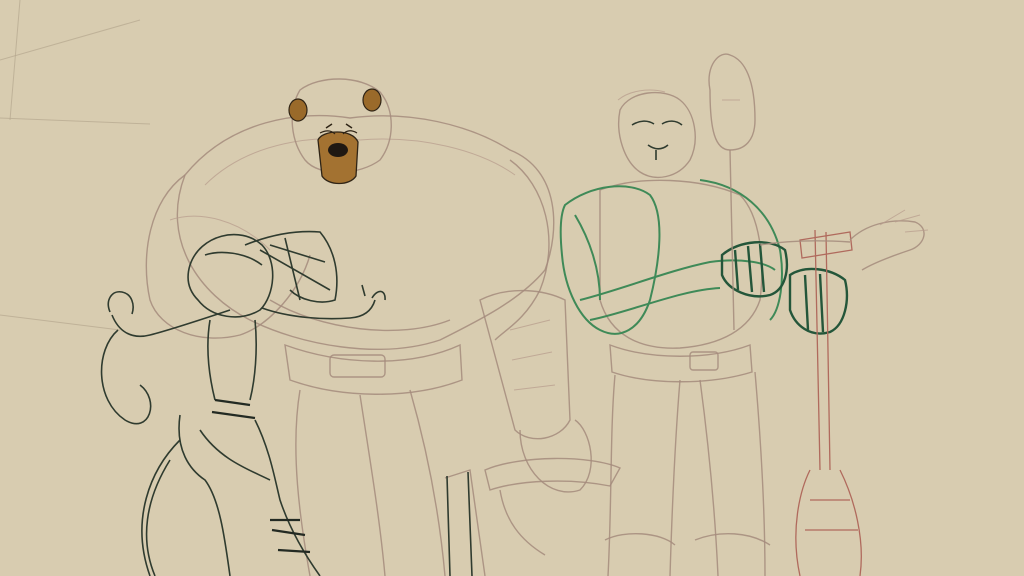 This screenshot has width=1024, height=576. What do you see at coordinates (844, 240) in the screenshot?
I see `raised-hand` at bounding box center [844, 240].